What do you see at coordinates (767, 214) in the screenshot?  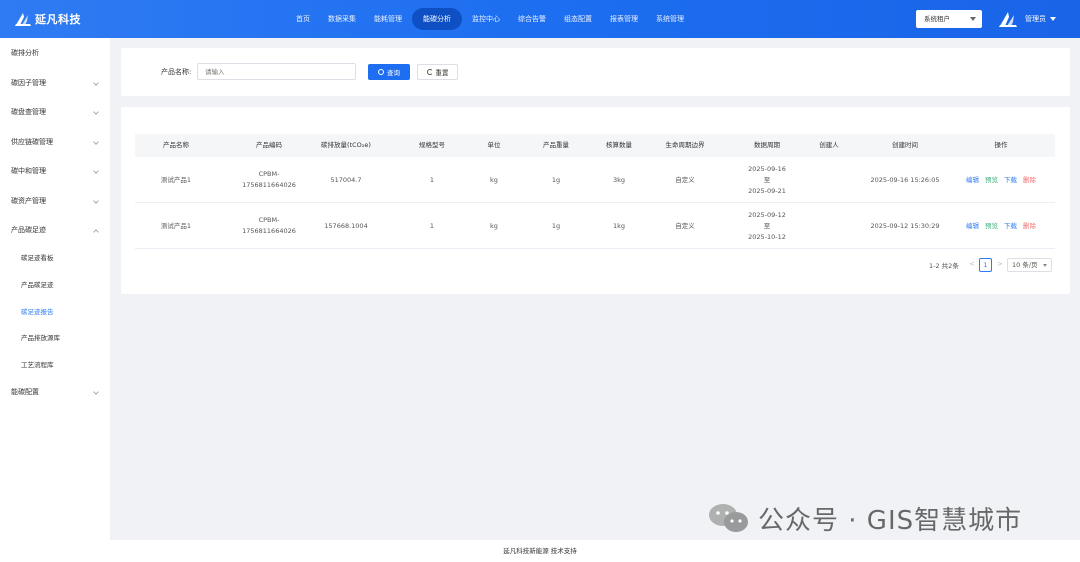 I see `period-start: 2025-09-12` at bounding box center [767, 214].